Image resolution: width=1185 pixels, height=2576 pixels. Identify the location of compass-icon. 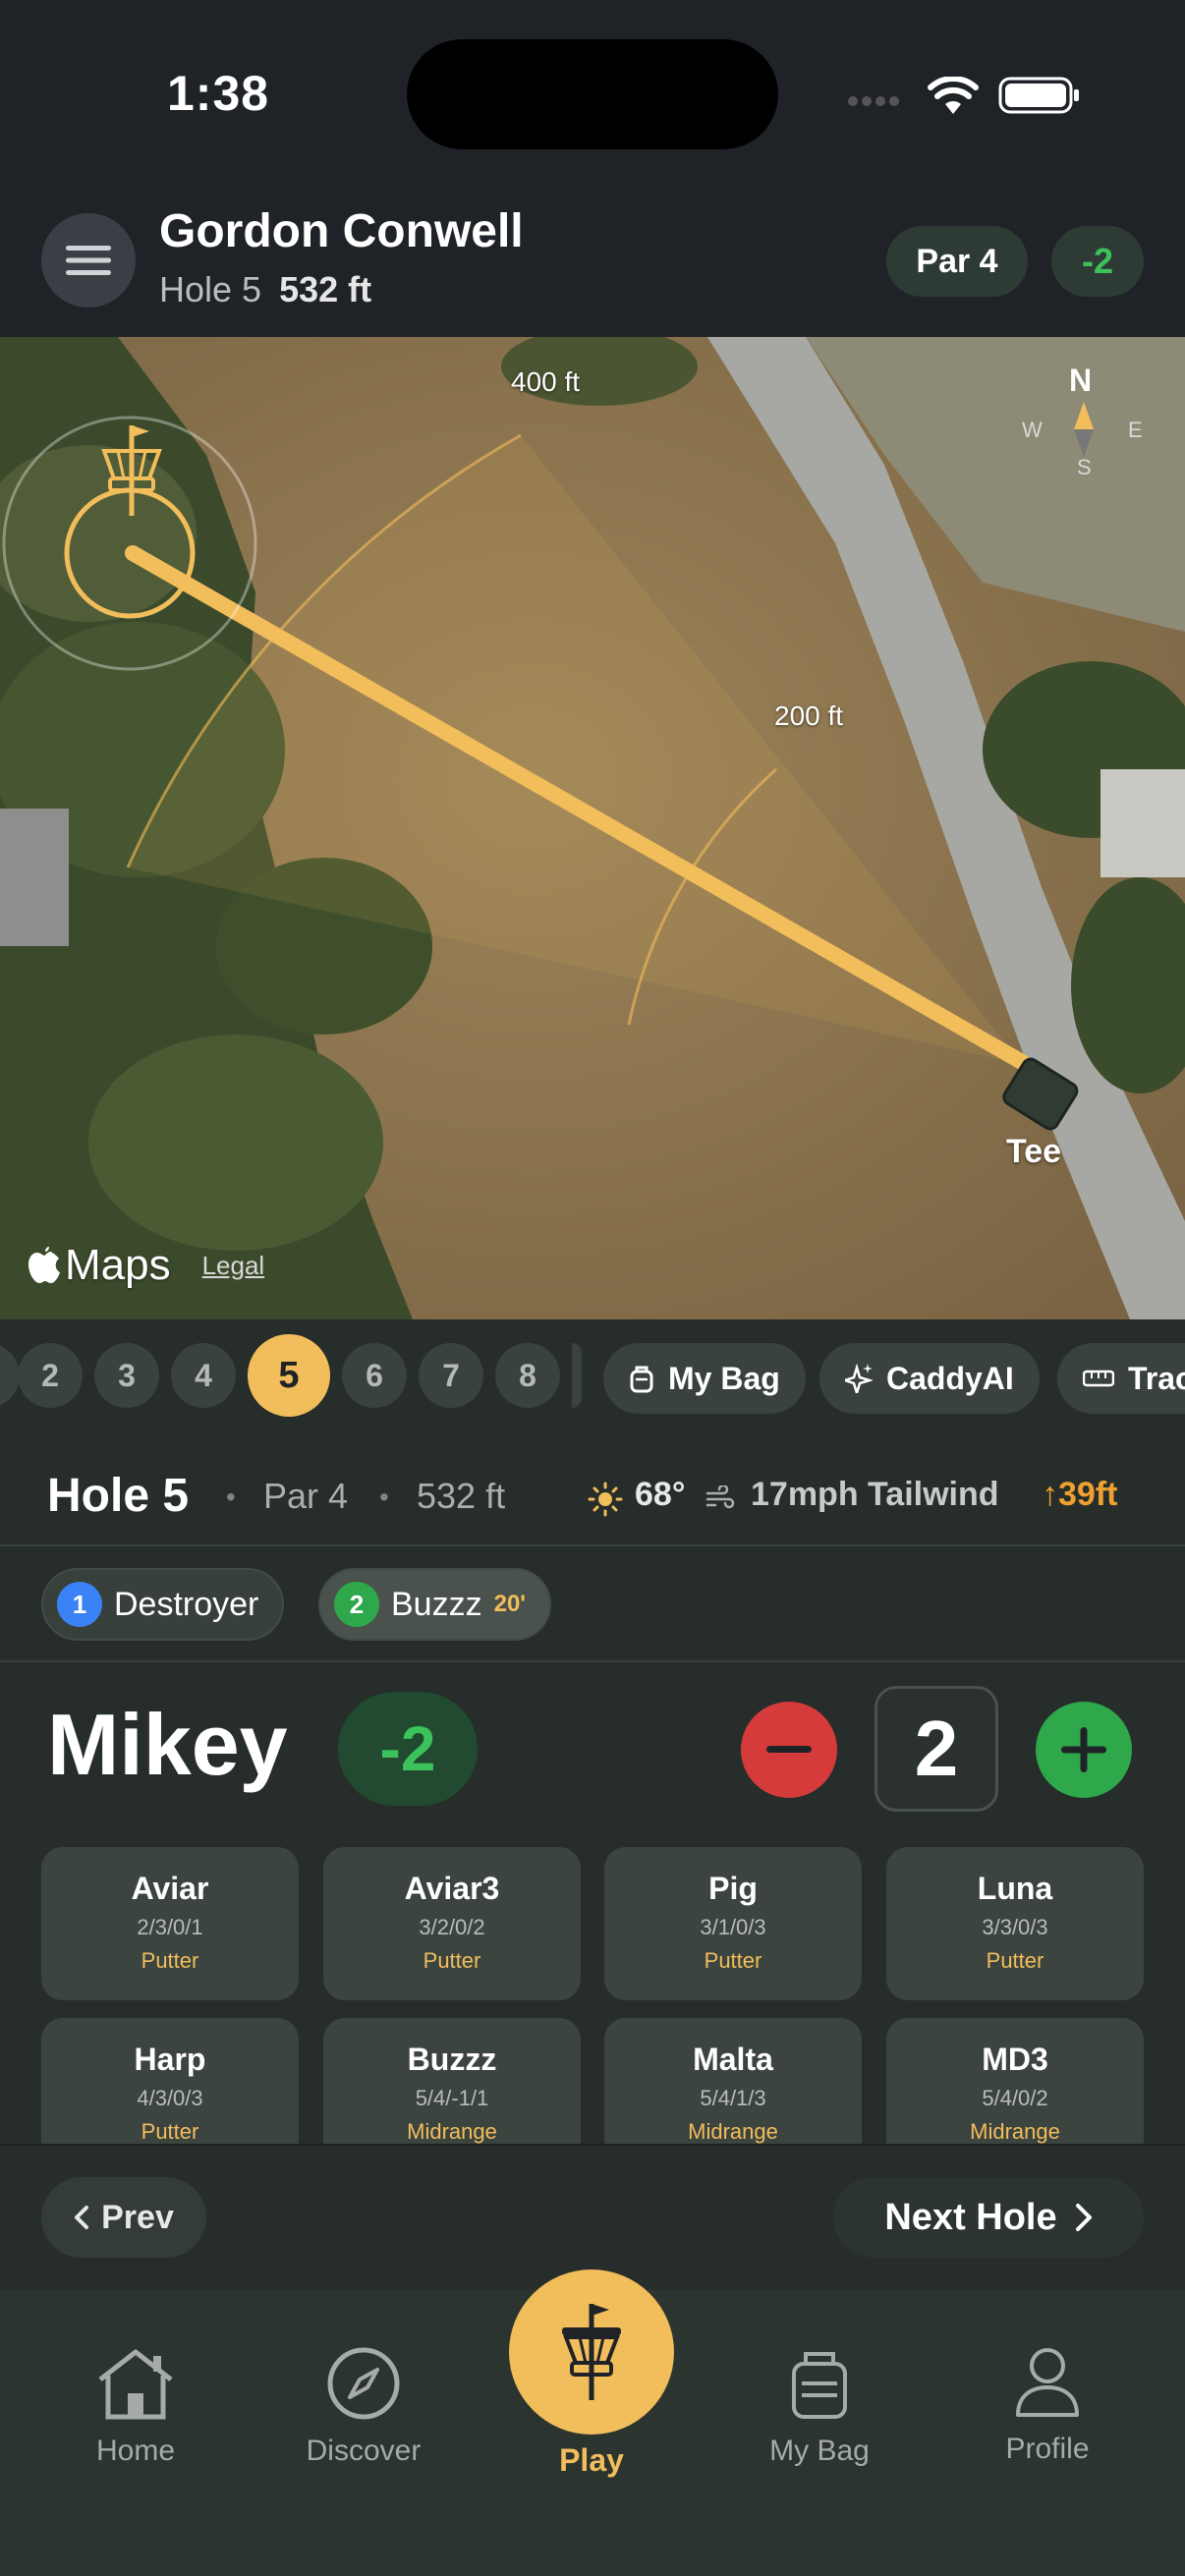
(364, 2383).